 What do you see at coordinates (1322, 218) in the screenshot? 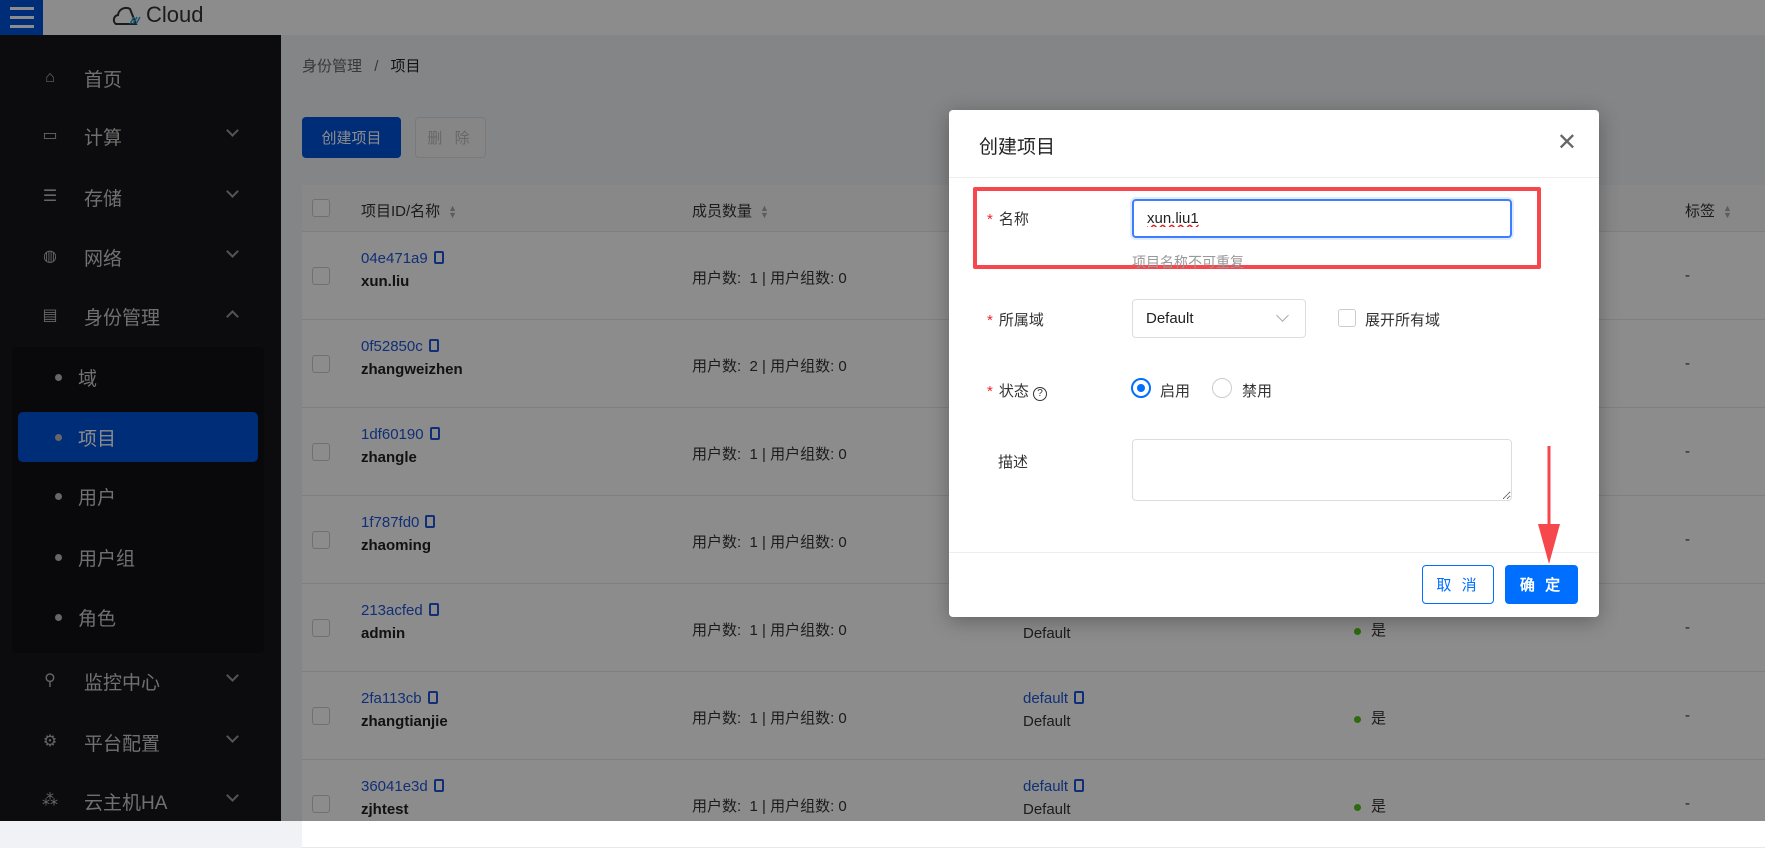
I see `name-input` at bounding box center [1322, 218].